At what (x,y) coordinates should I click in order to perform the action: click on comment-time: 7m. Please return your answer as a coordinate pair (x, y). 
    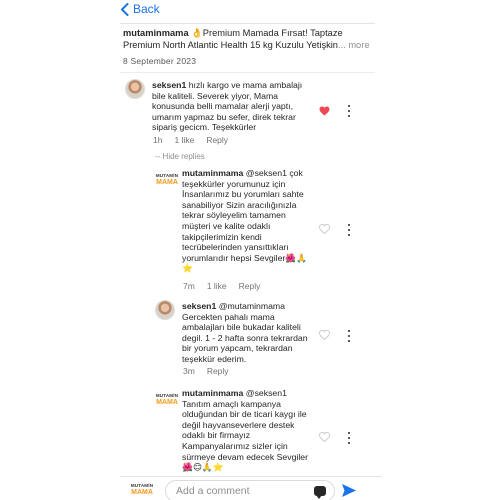
    Looking at the image, I should click on (189, 286).